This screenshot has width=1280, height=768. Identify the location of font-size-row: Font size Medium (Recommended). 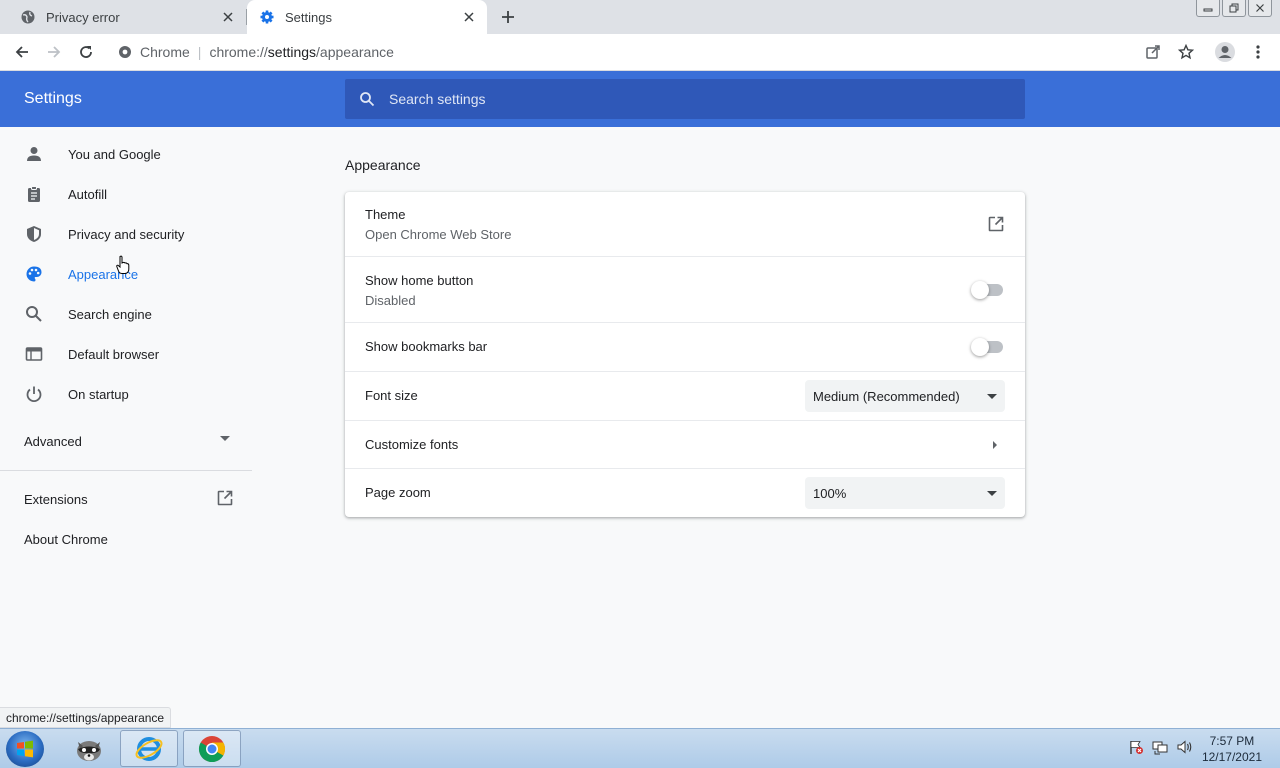
(685, 395).